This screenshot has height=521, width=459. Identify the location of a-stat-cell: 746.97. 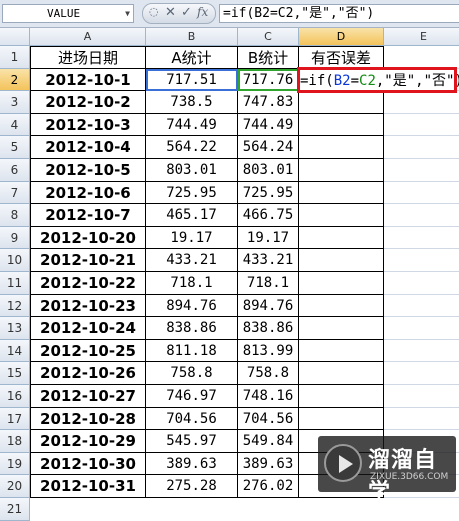
(192, 396).